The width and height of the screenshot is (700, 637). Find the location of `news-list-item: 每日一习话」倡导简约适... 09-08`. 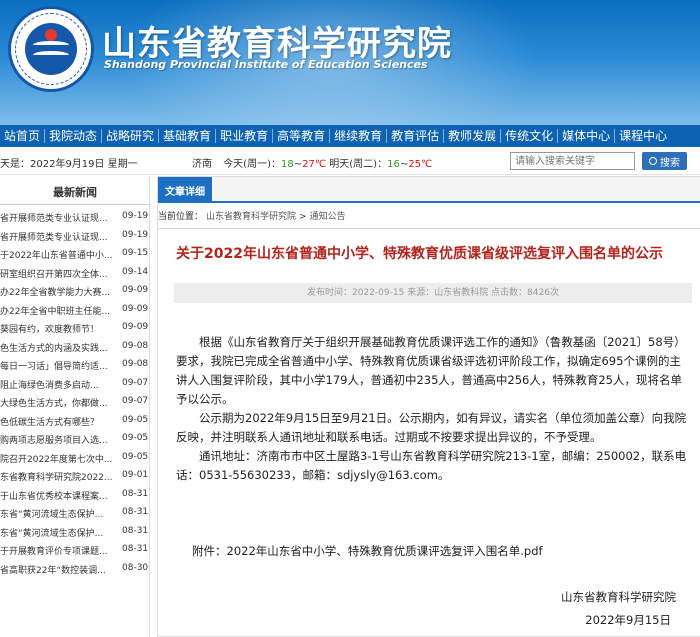

news-list-item: 每日一习话」倡导简约适... 09-08 is located at coordinates (75, 365).